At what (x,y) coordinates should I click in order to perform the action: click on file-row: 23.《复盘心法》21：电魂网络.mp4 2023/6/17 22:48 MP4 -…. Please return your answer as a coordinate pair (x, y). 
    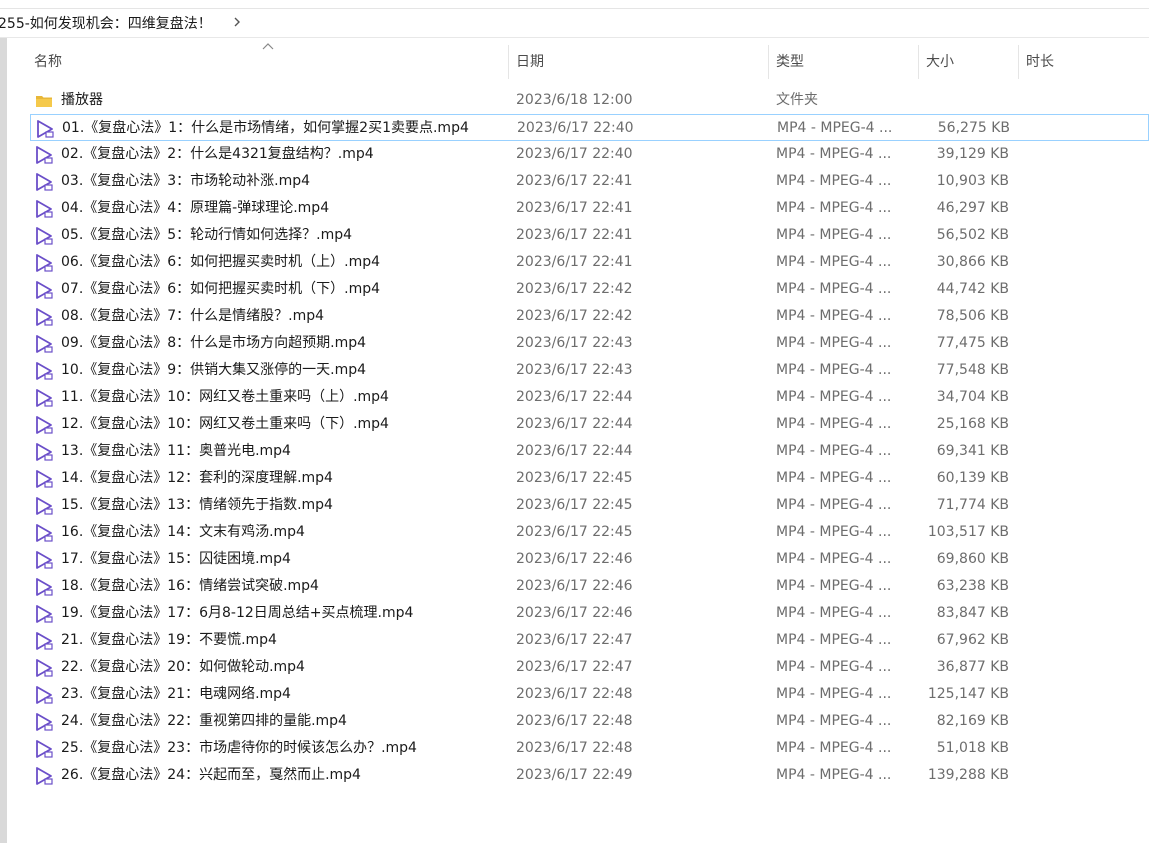
    Looking at the image, I should click on (589, 694).